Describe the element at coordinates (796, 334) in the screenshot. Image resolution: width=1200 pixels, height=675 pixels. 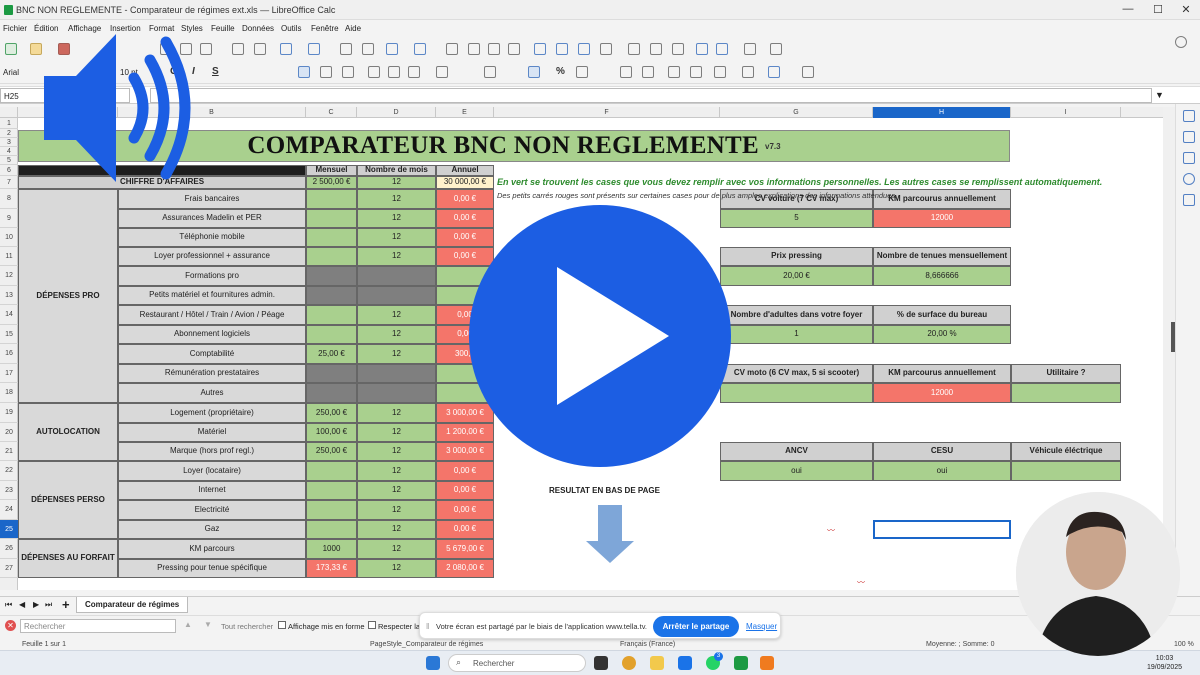
I see `adultes-value: 1` at that location.